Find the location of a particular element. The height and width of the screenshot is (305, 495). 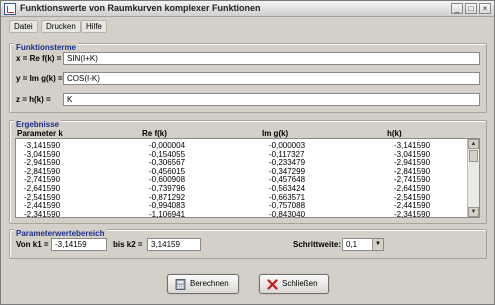

berechnen-label: Berechnen is located at coordinates (209, 283).